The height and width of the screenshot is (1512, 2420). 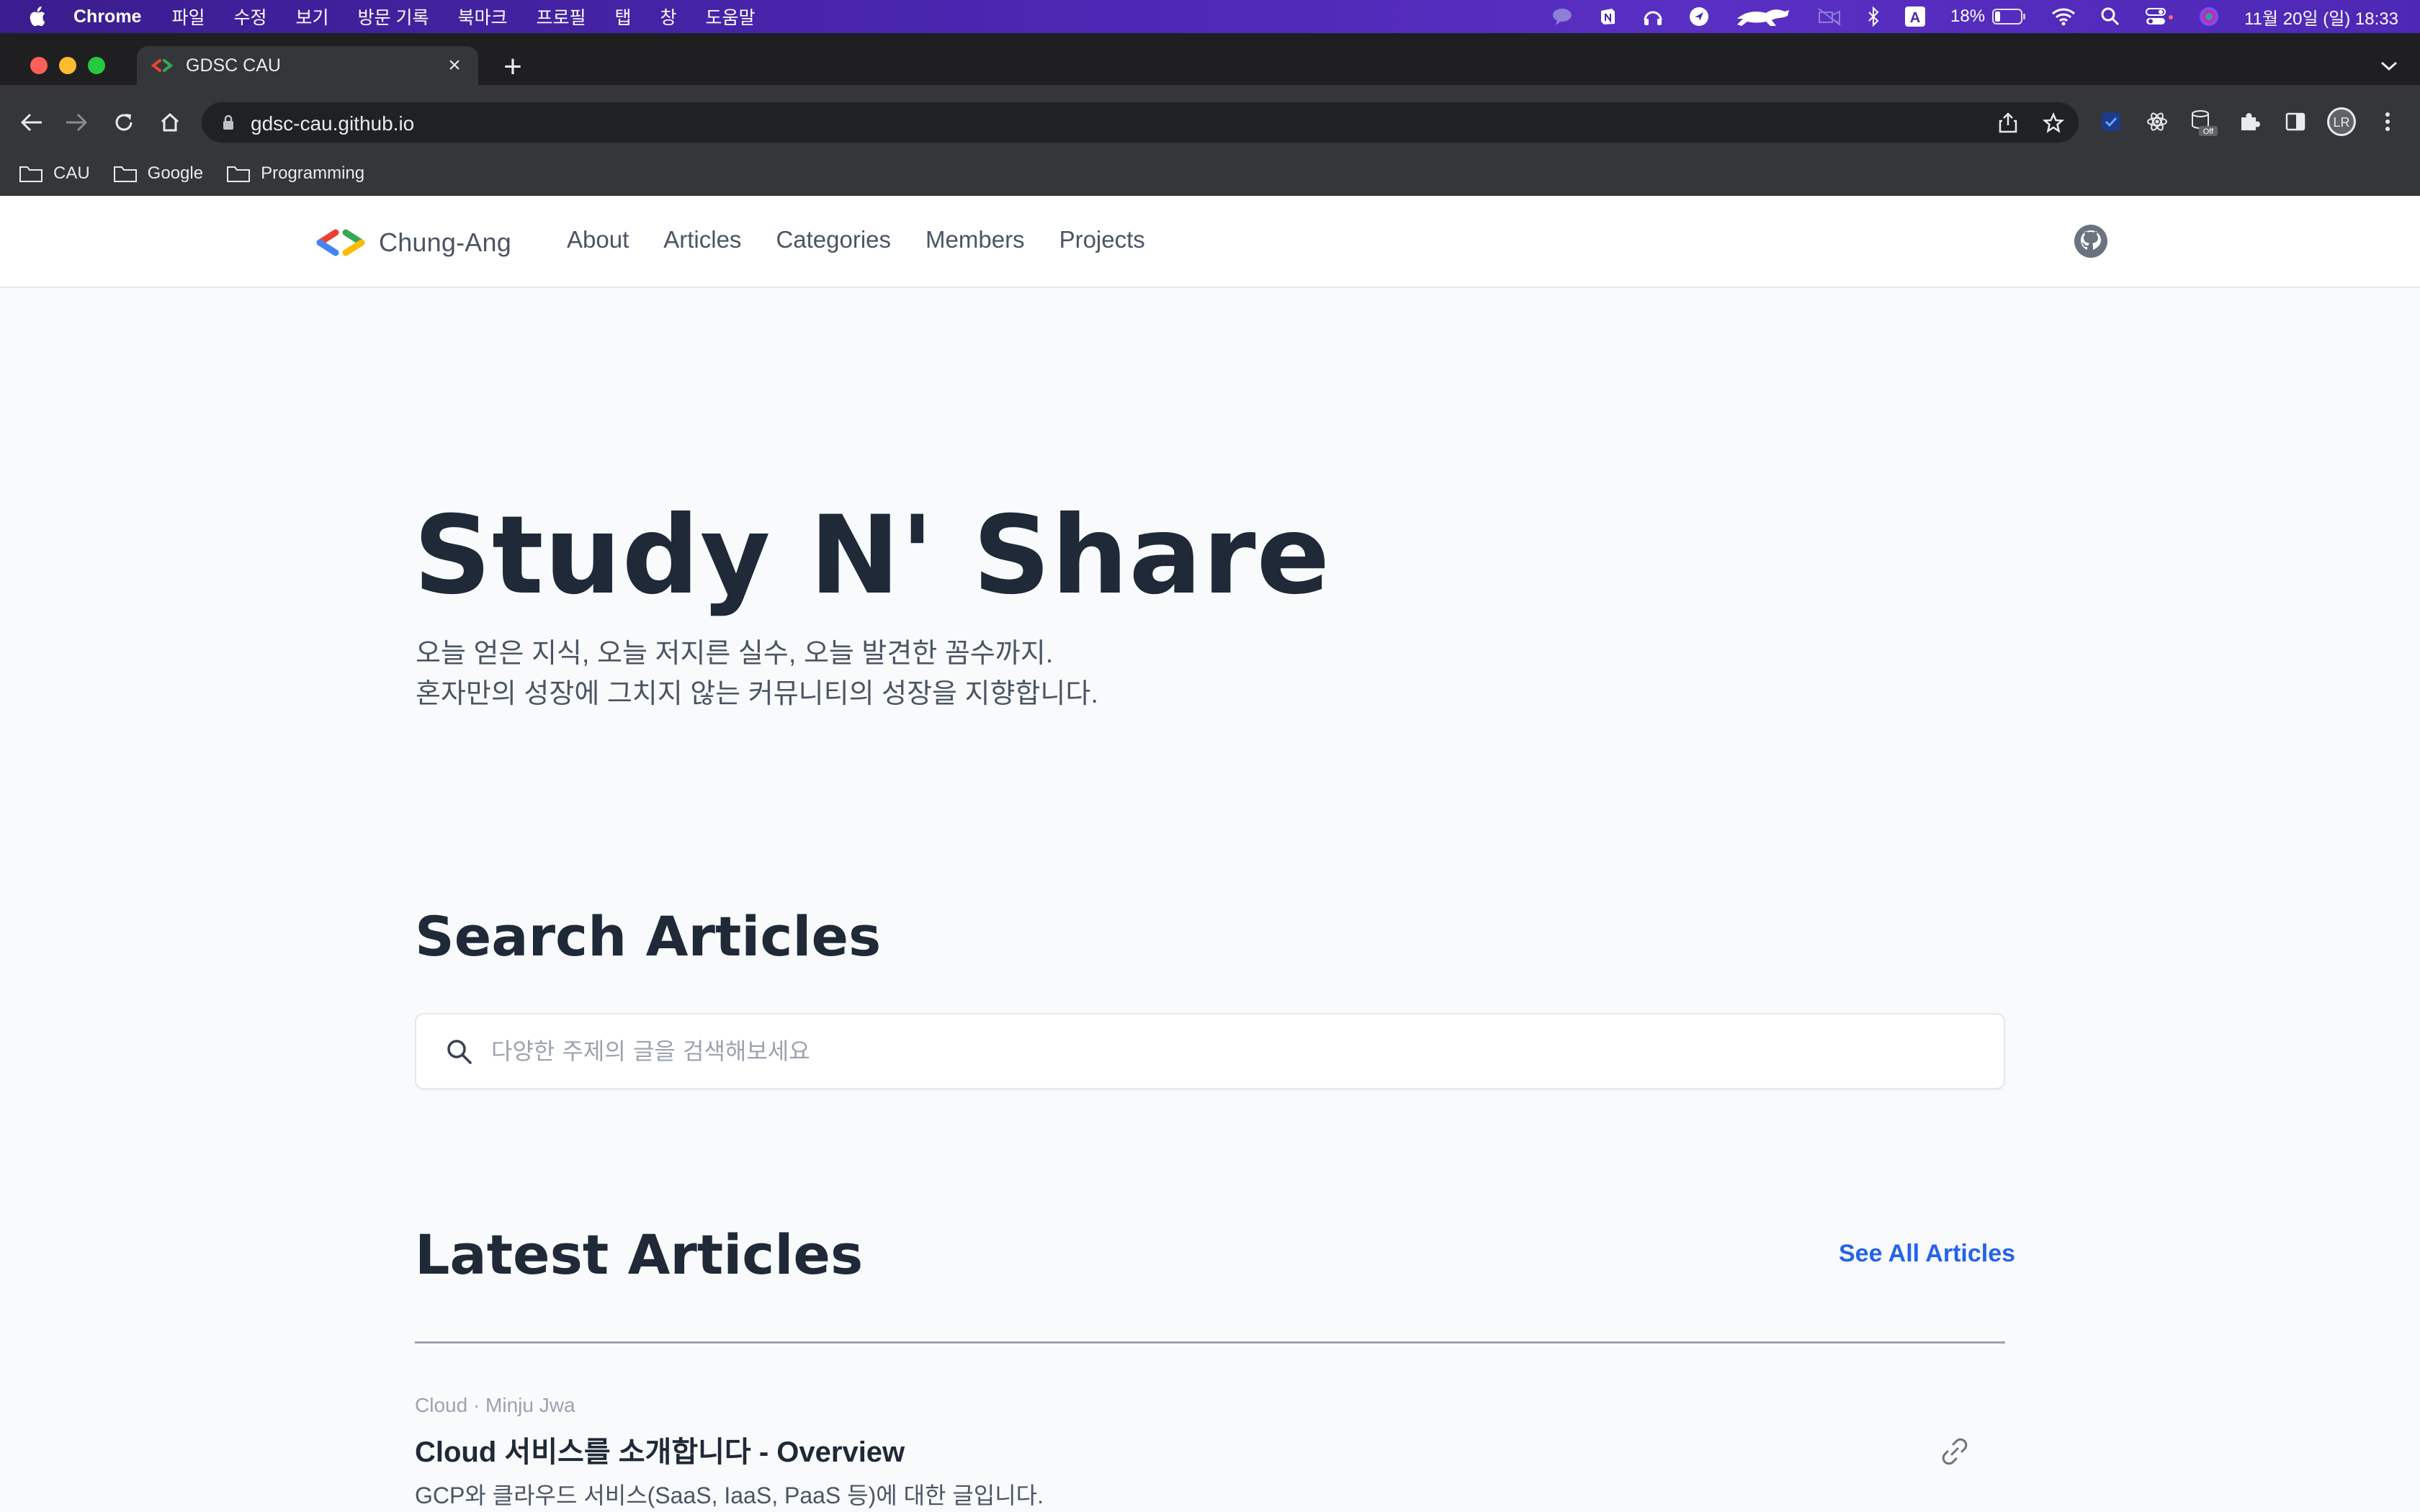 I want to click on lock-icon, so click(x=228, y=122).